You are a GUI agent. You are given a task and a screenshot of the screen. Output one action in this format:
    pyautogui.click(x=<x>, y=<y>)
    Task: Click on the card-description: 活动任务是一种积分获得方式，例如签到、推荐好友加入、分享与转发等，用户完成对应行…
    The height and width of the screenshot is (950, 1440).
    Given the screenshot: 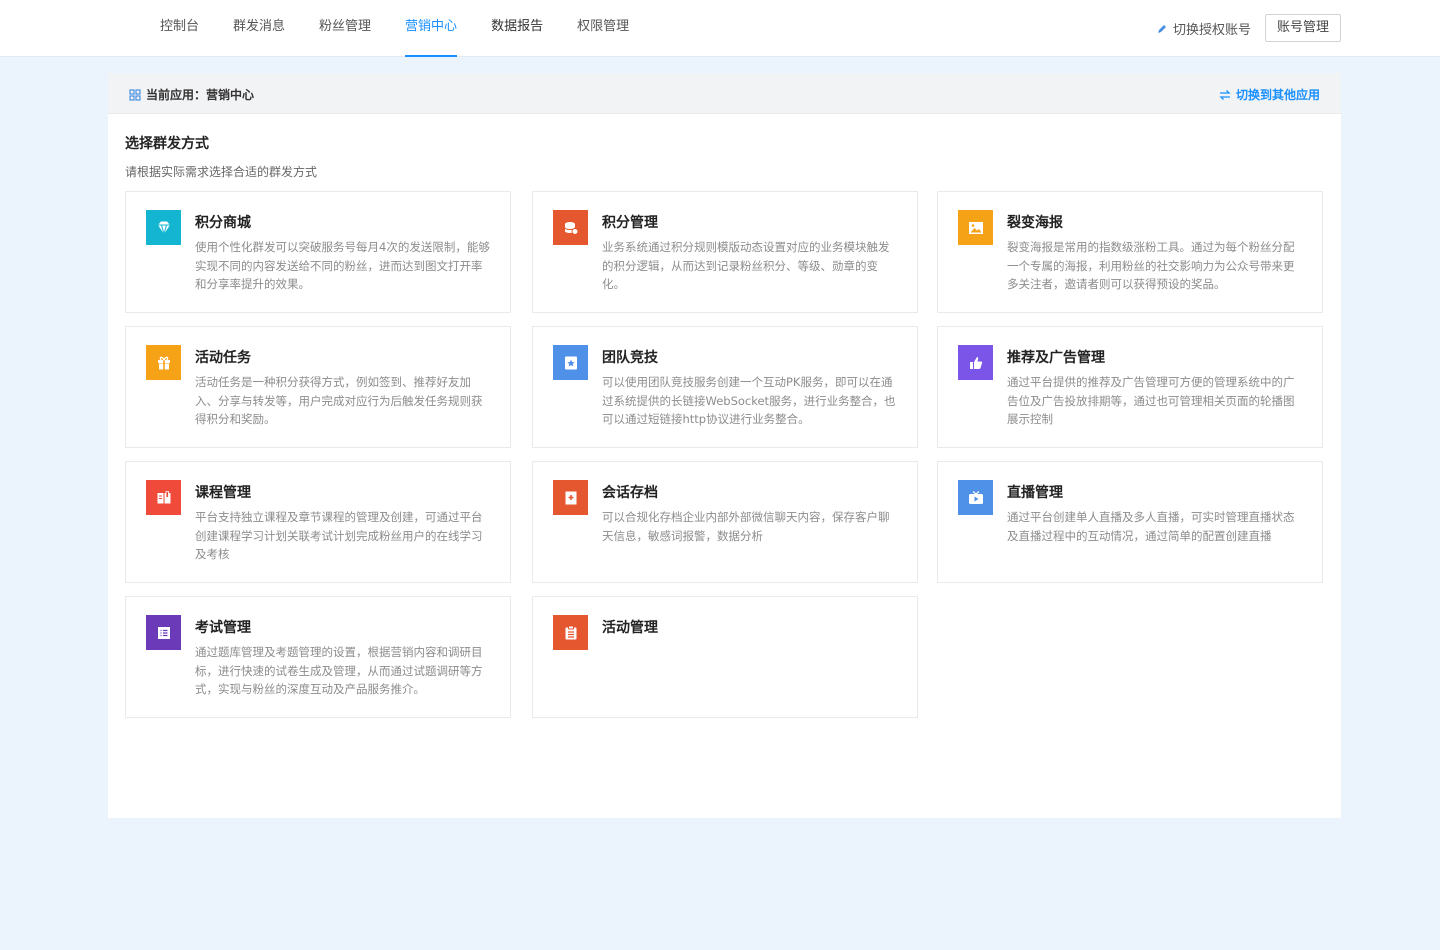 What is the action you would take?
    pyautogui.click(x=339, y=400)
    